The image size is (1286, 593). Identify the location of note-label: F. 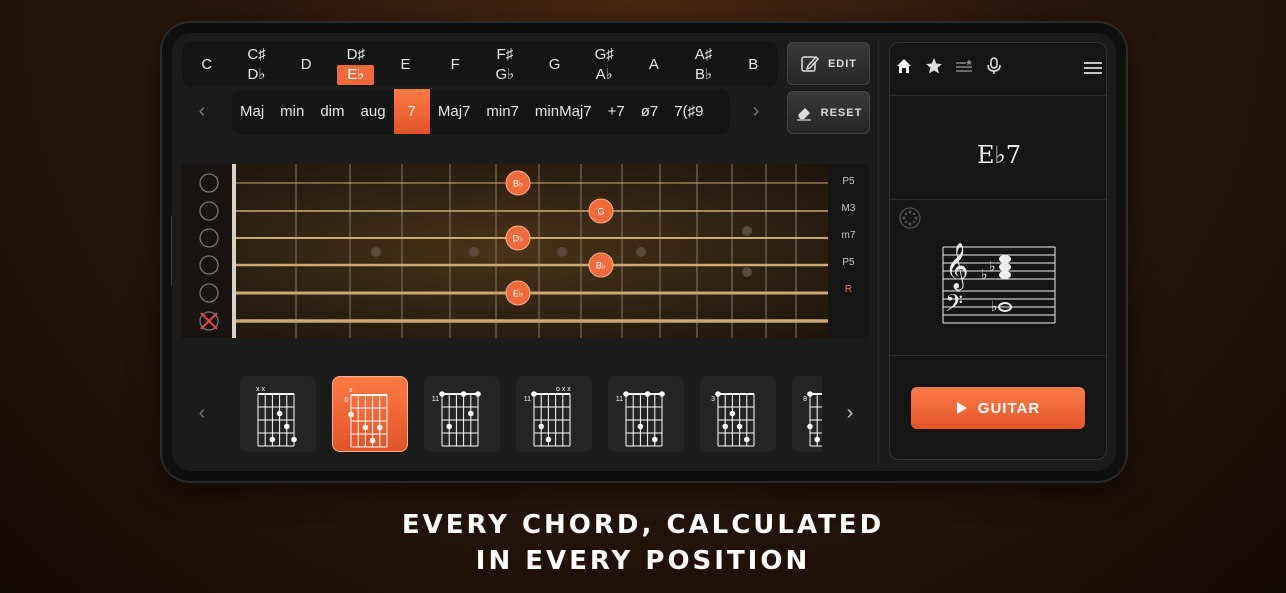
(455, 64).